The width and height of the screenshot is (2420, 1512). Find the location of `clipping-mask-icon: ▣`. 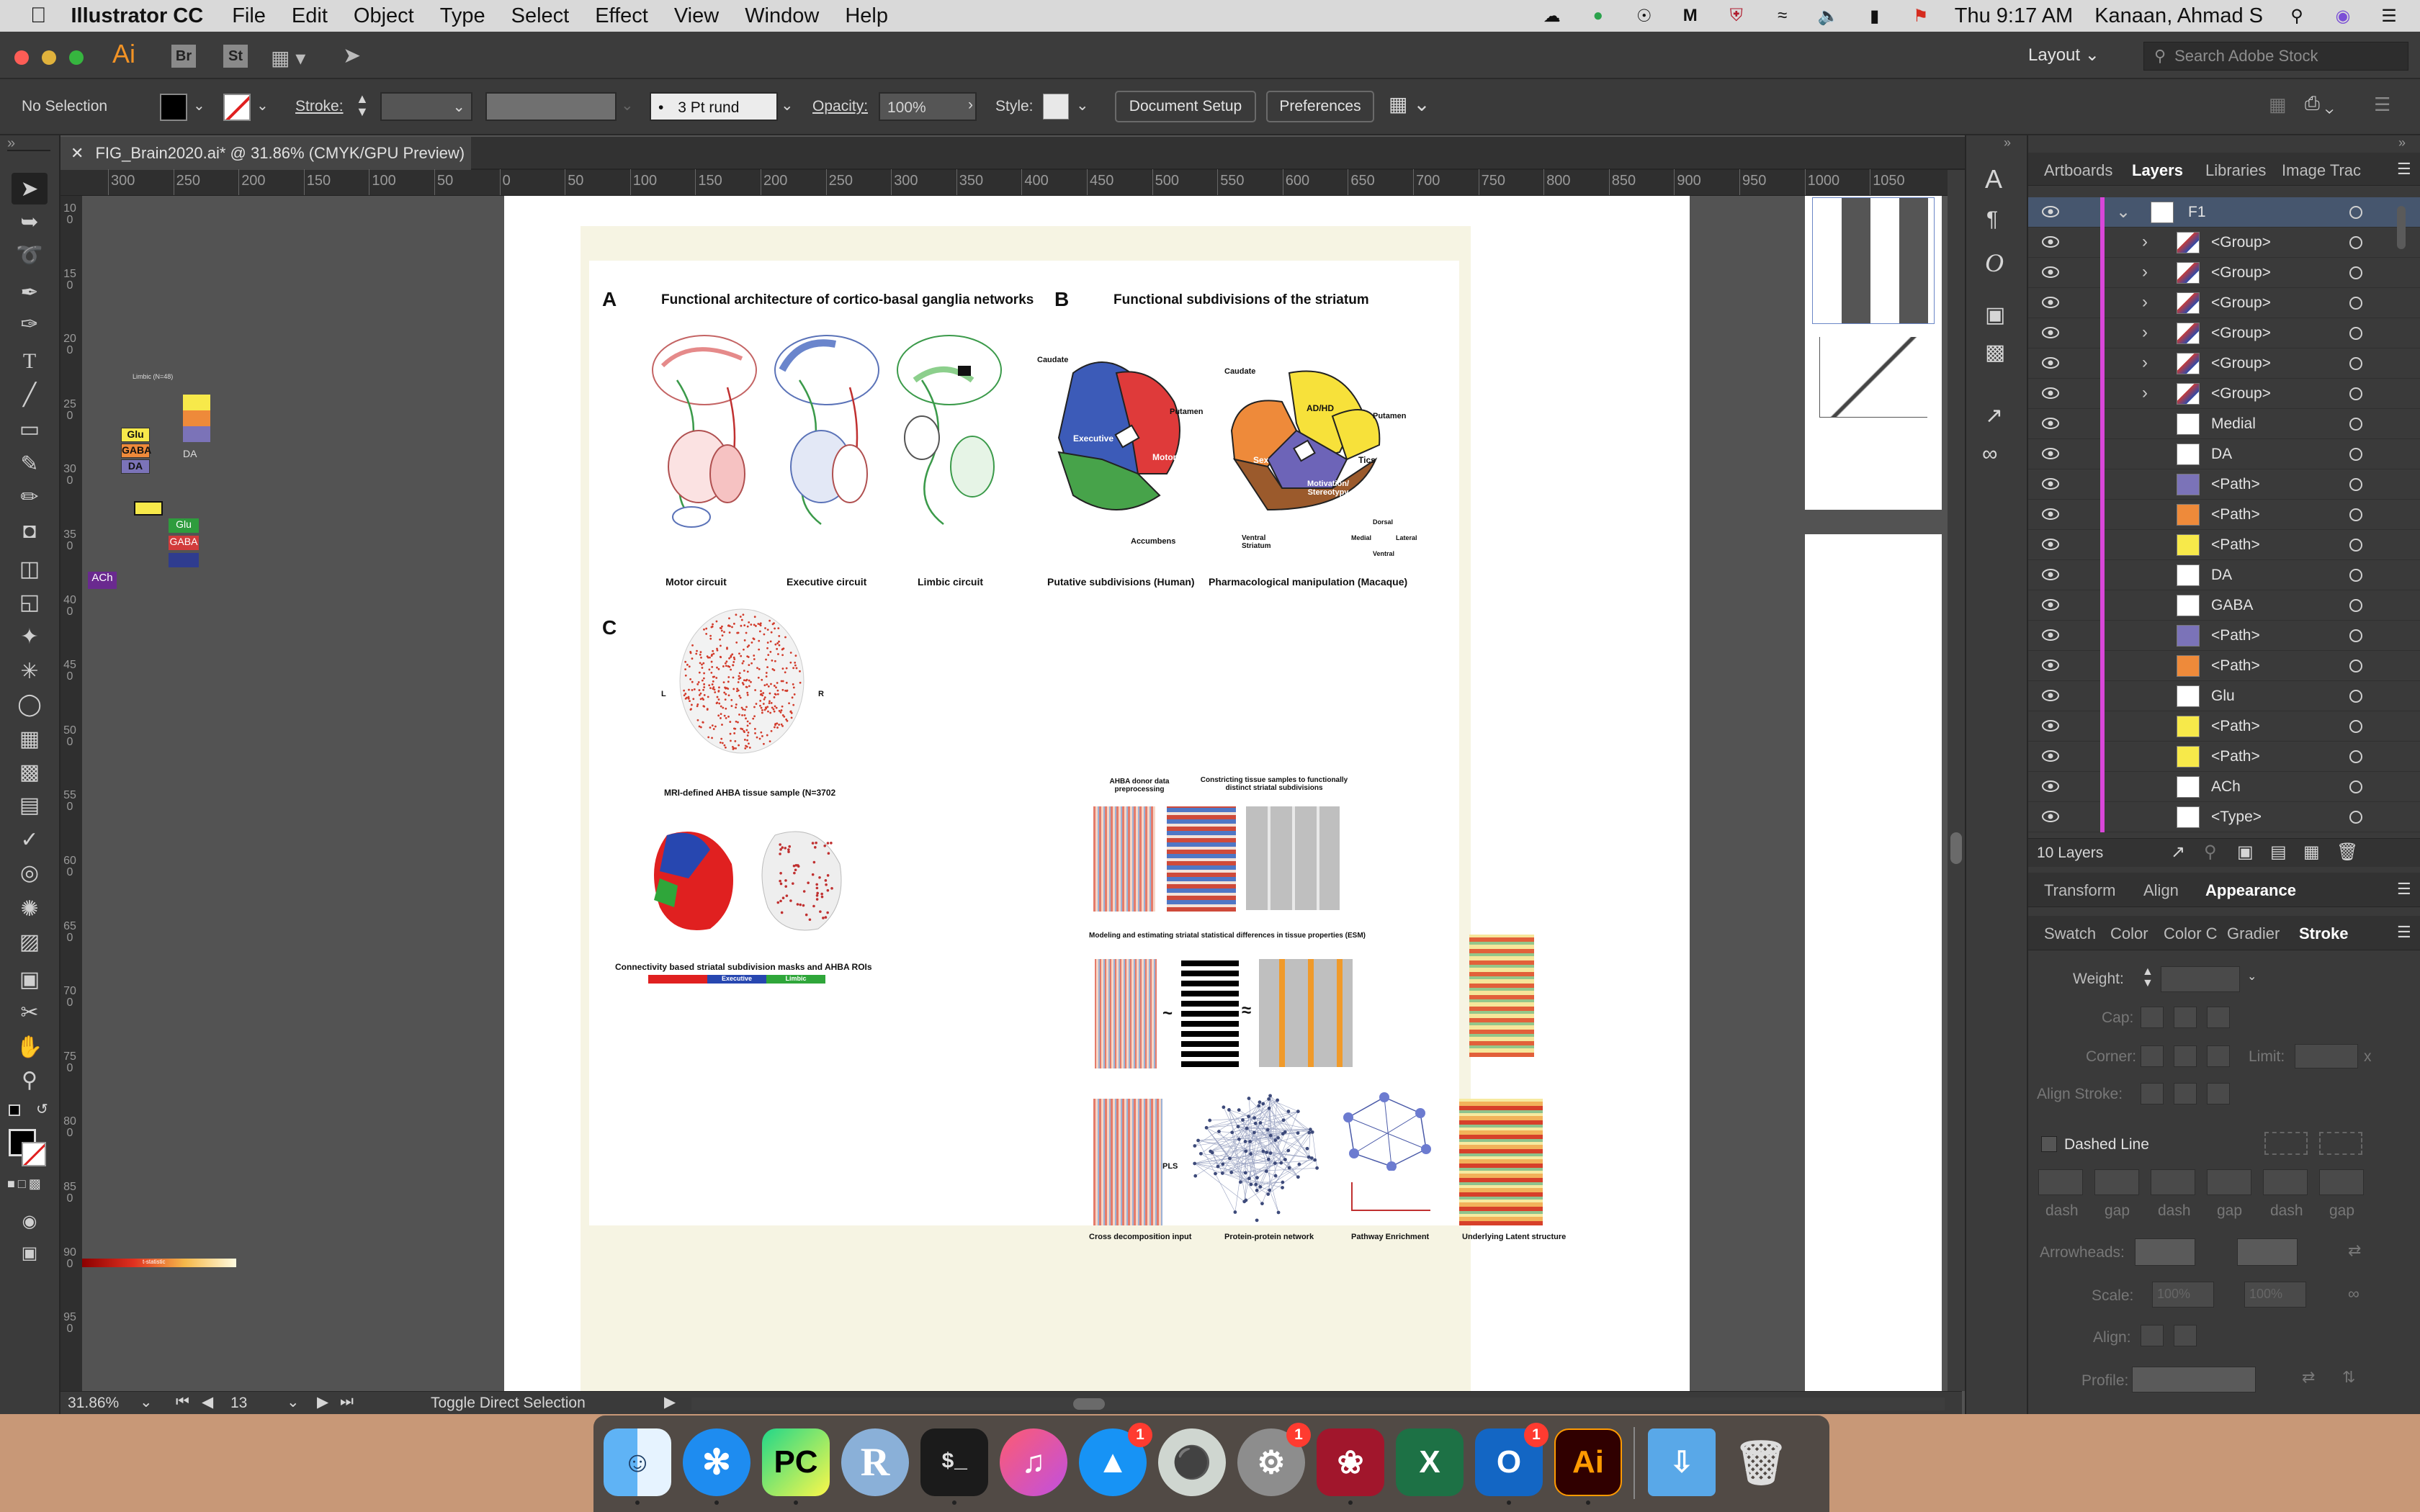

clipping-mask-icon: ▣ is located at coordinates (2245, 852).